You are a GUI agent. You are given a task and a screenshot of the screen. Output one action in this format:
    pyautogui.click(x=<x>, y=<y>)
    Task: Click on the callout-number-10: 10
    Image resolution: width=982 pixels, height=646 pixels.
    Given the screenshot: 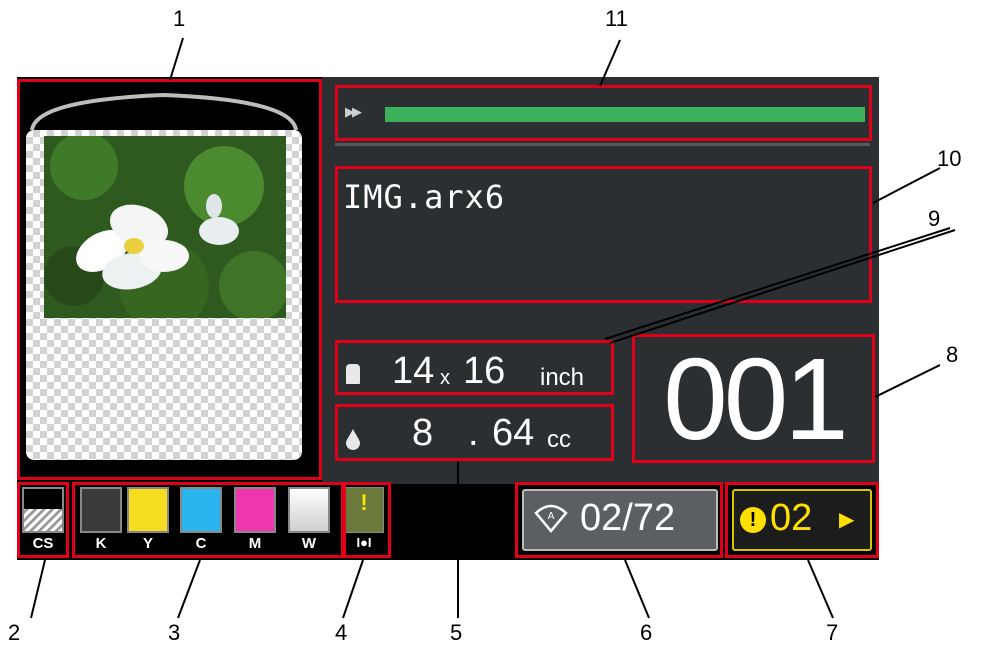 What is the action you would take?
    pyautogui.click(x=949, y=158)
    